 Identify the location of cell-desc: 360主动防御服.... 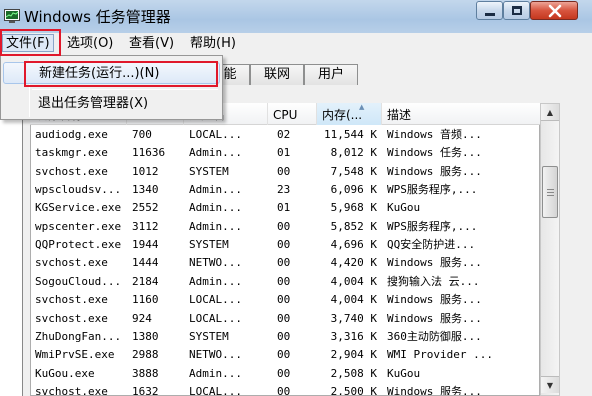
(434, 336).